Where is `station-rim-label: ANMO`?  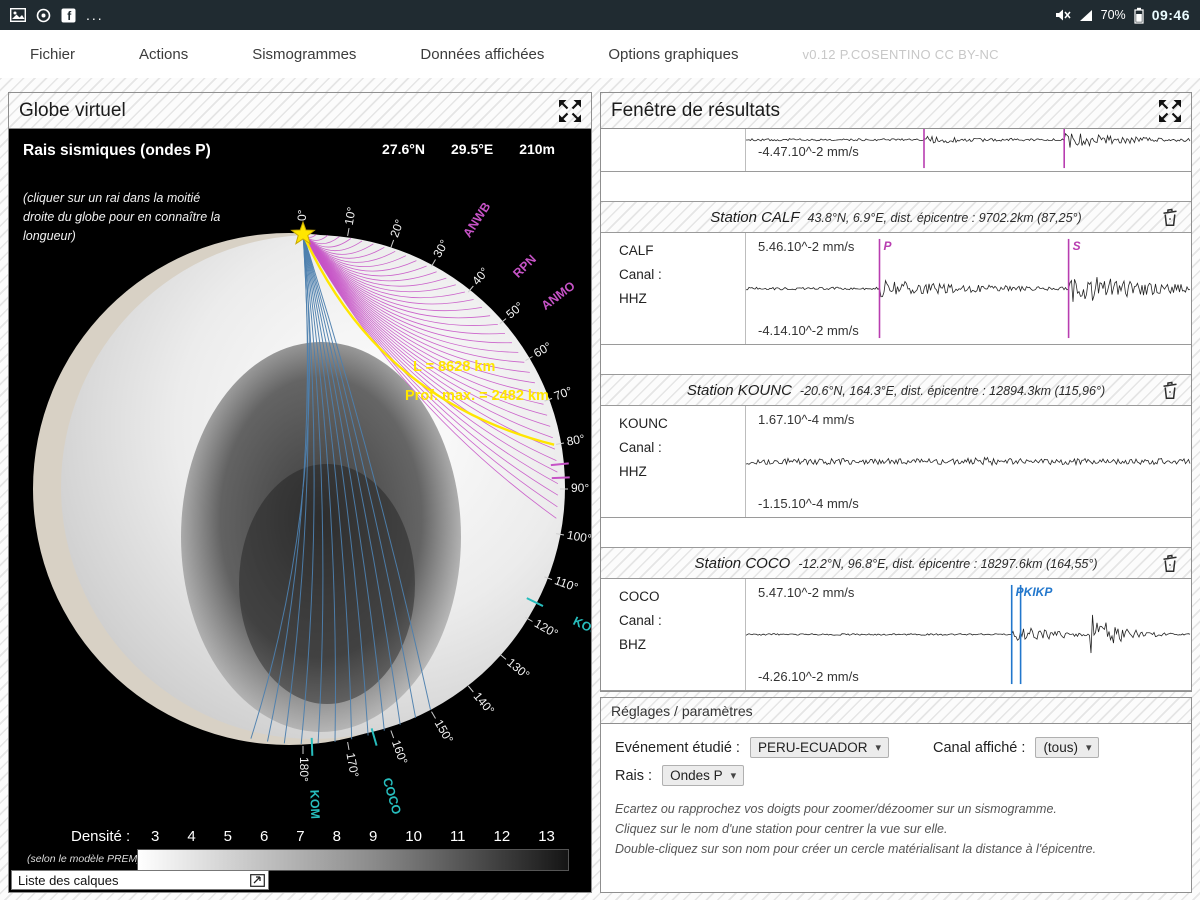 station-rim-label: ANMO is located at coordinates (558, 296).